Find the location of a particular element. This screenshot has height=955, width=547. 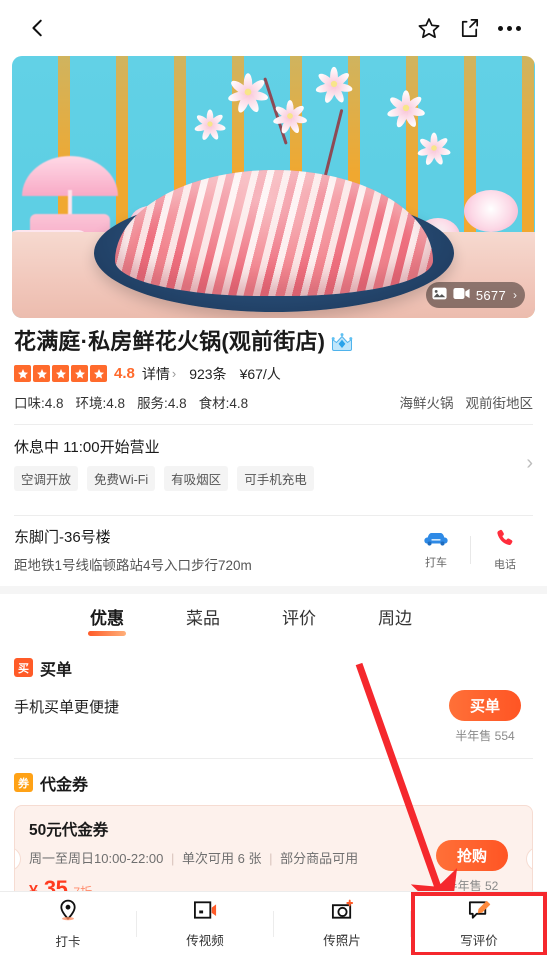

media-count: 5677 is located at coordinates (490, 295).